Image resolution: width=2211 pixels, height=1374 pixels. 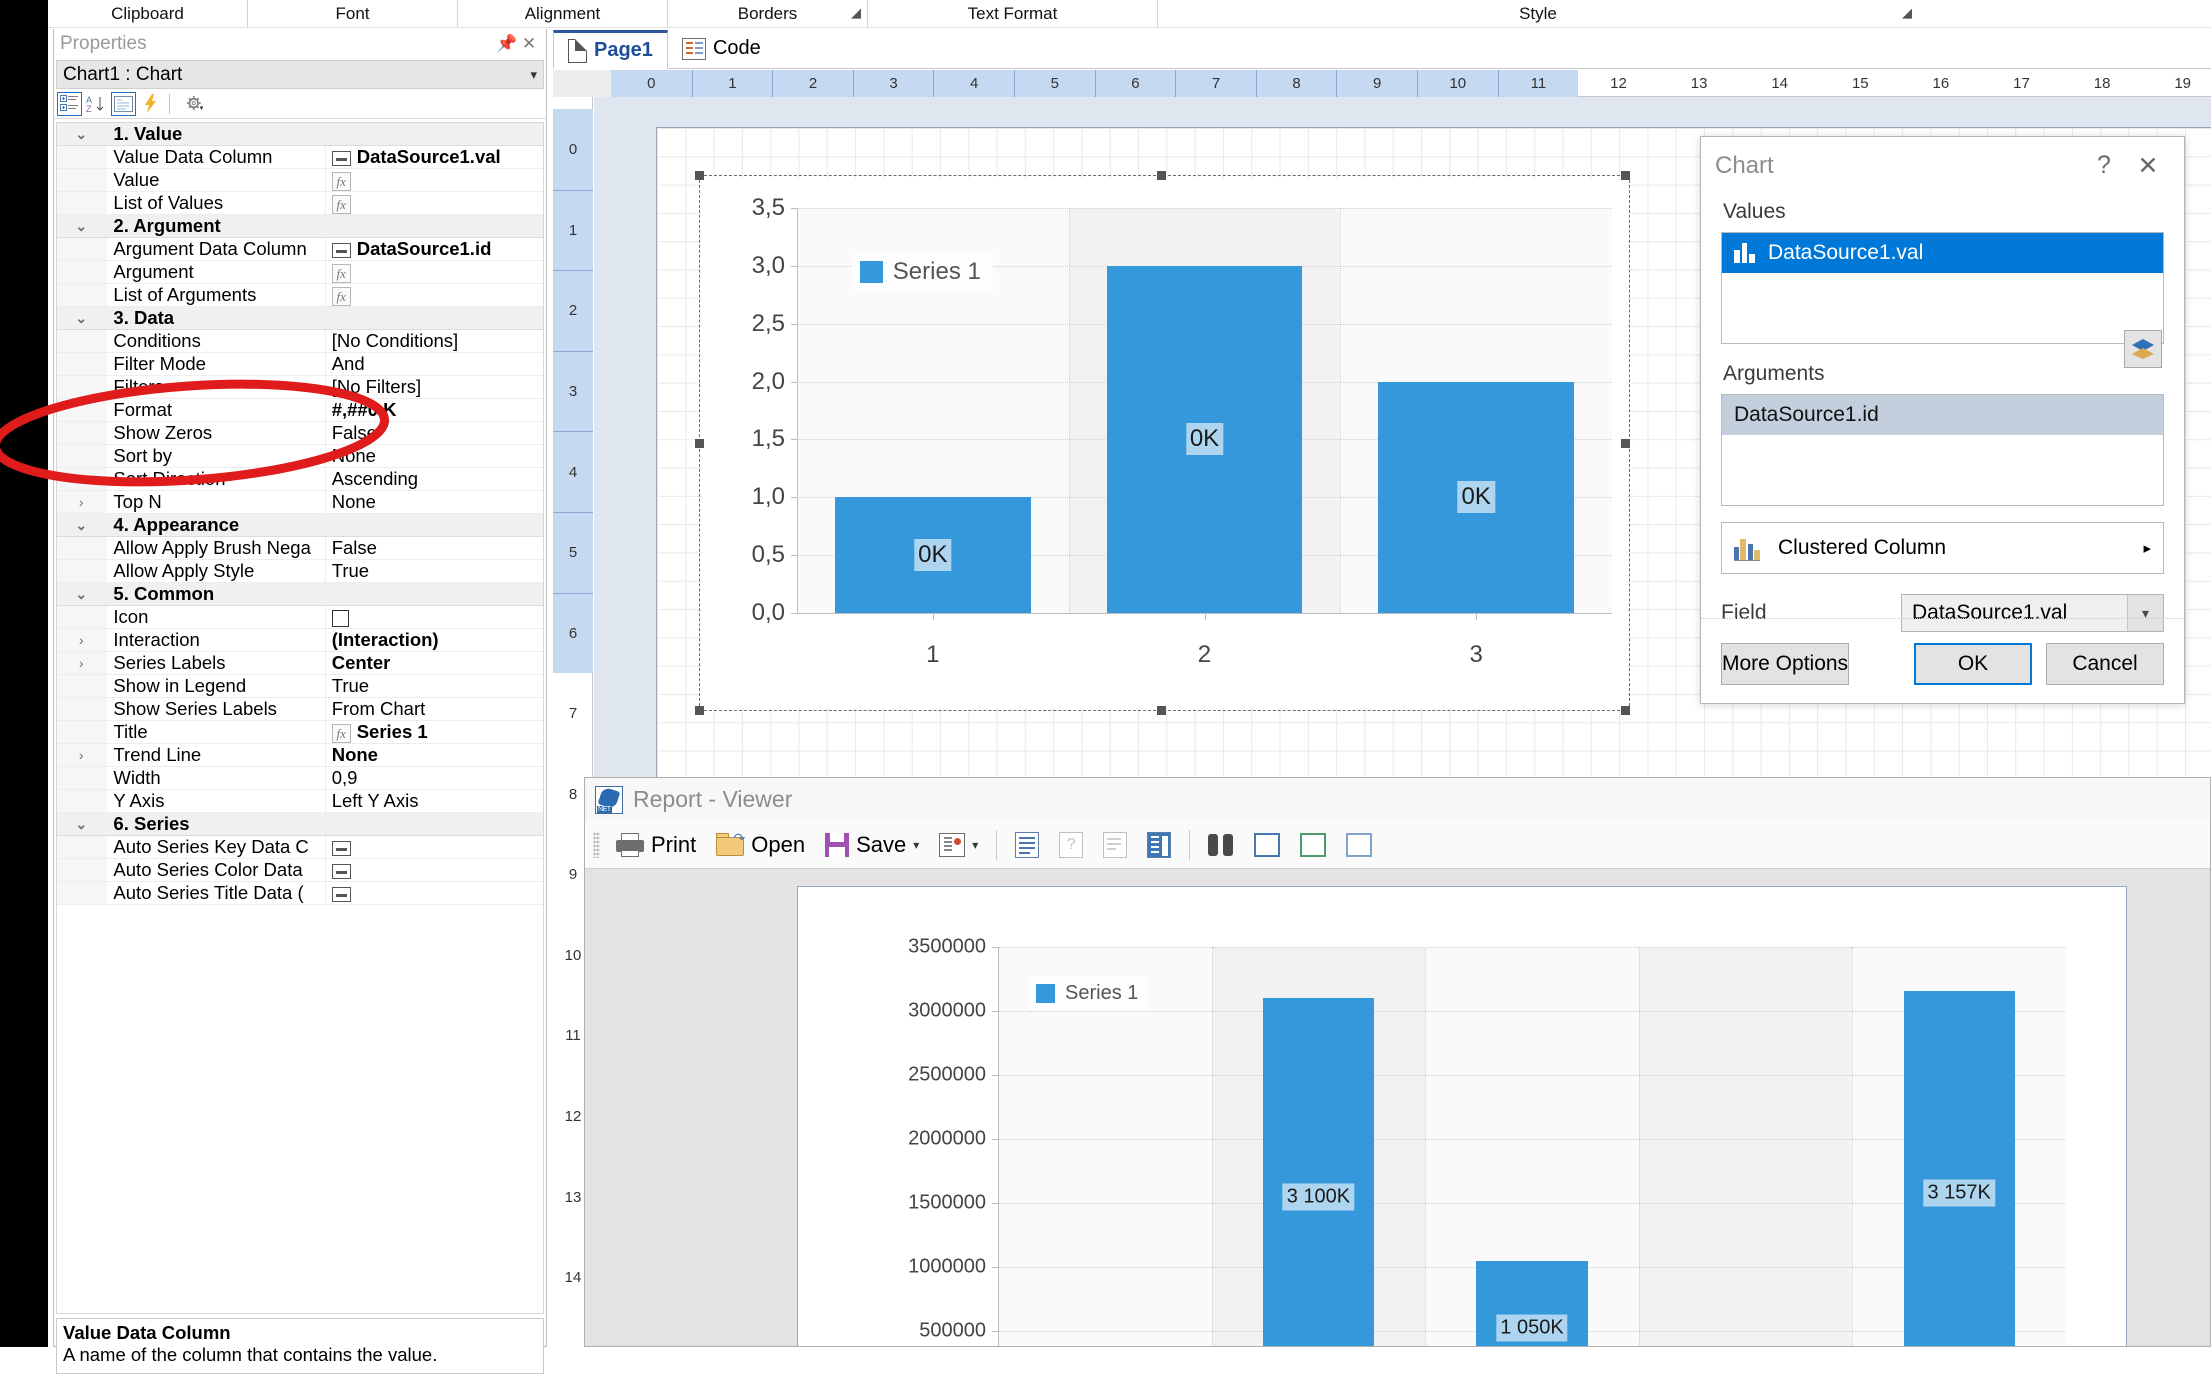 I want to click on alphabetical-sort-button: A Z, so click(x=96, y=104).